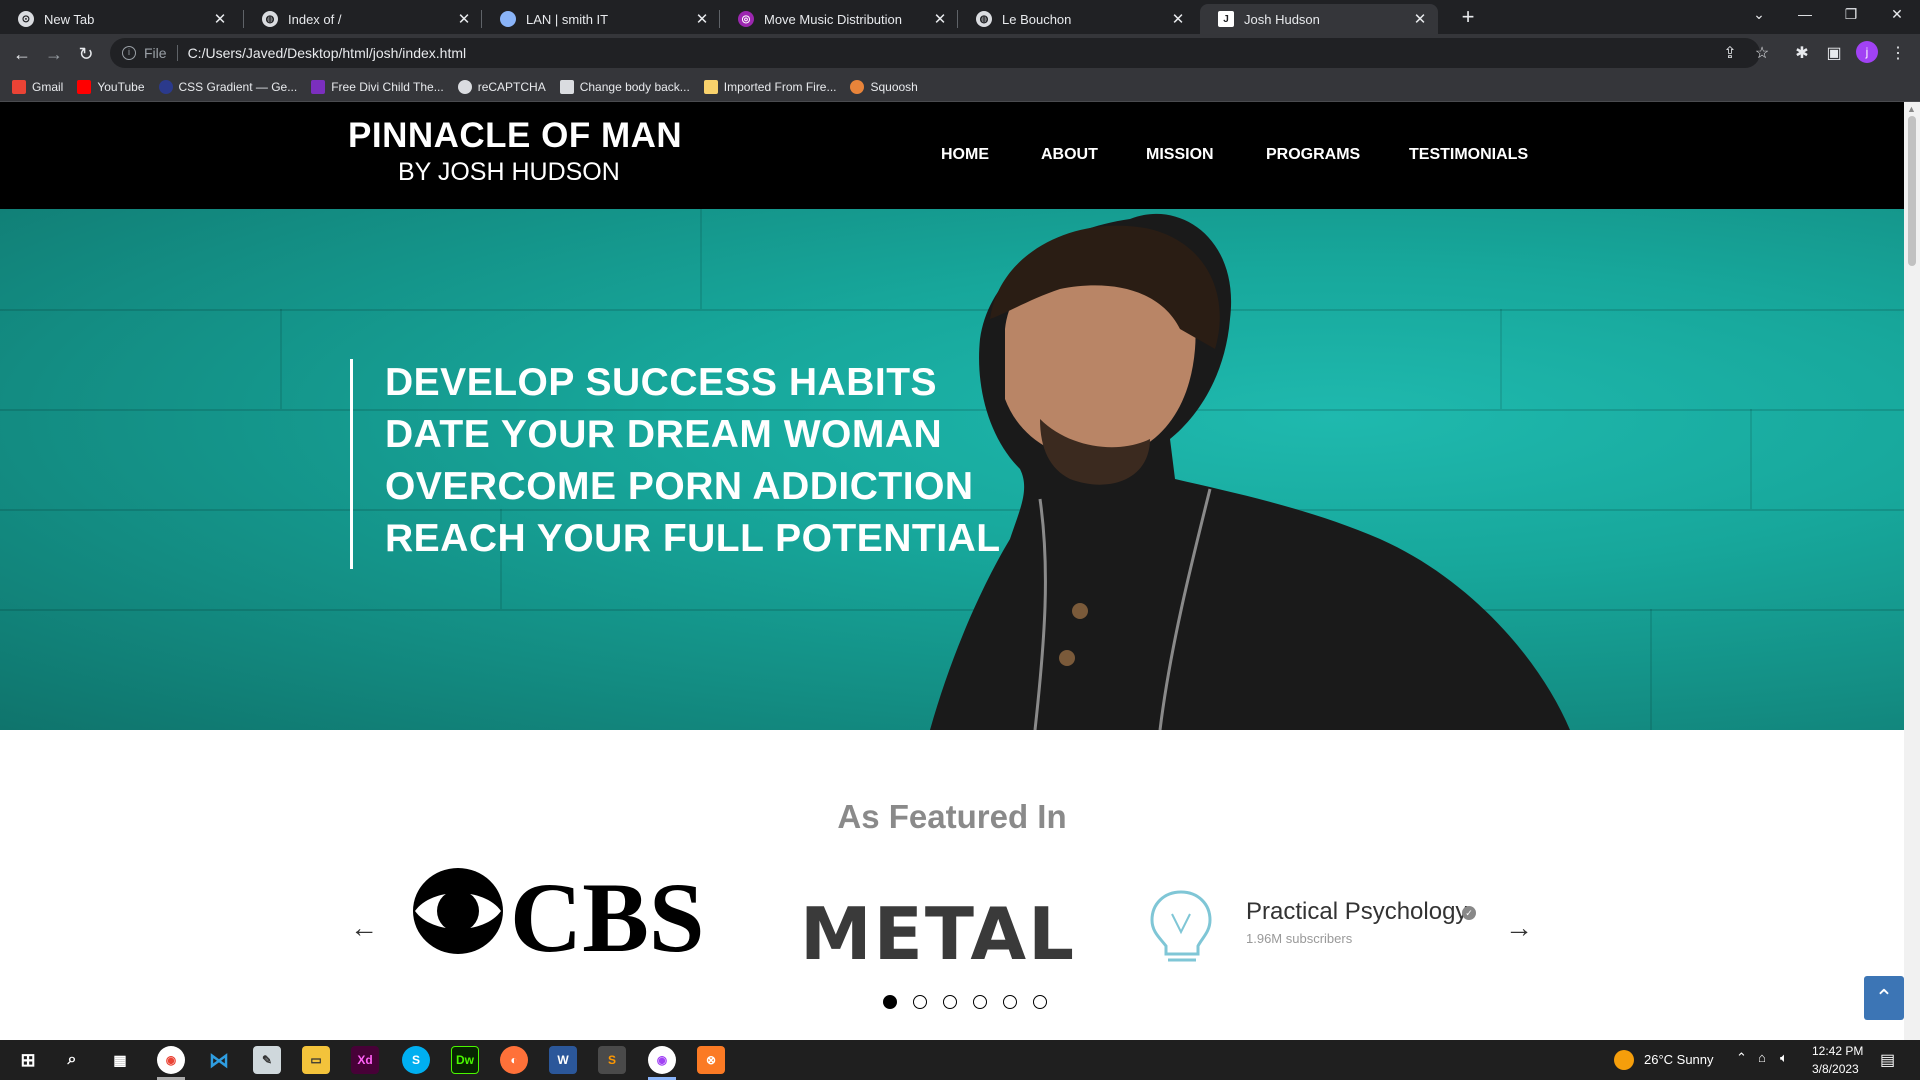 The height and width of the screenshot is (1080, 1920). Describe the element at coordinates (316, 1060) in the screenshot. I see `file-explorer-icon: ▭` at that location.